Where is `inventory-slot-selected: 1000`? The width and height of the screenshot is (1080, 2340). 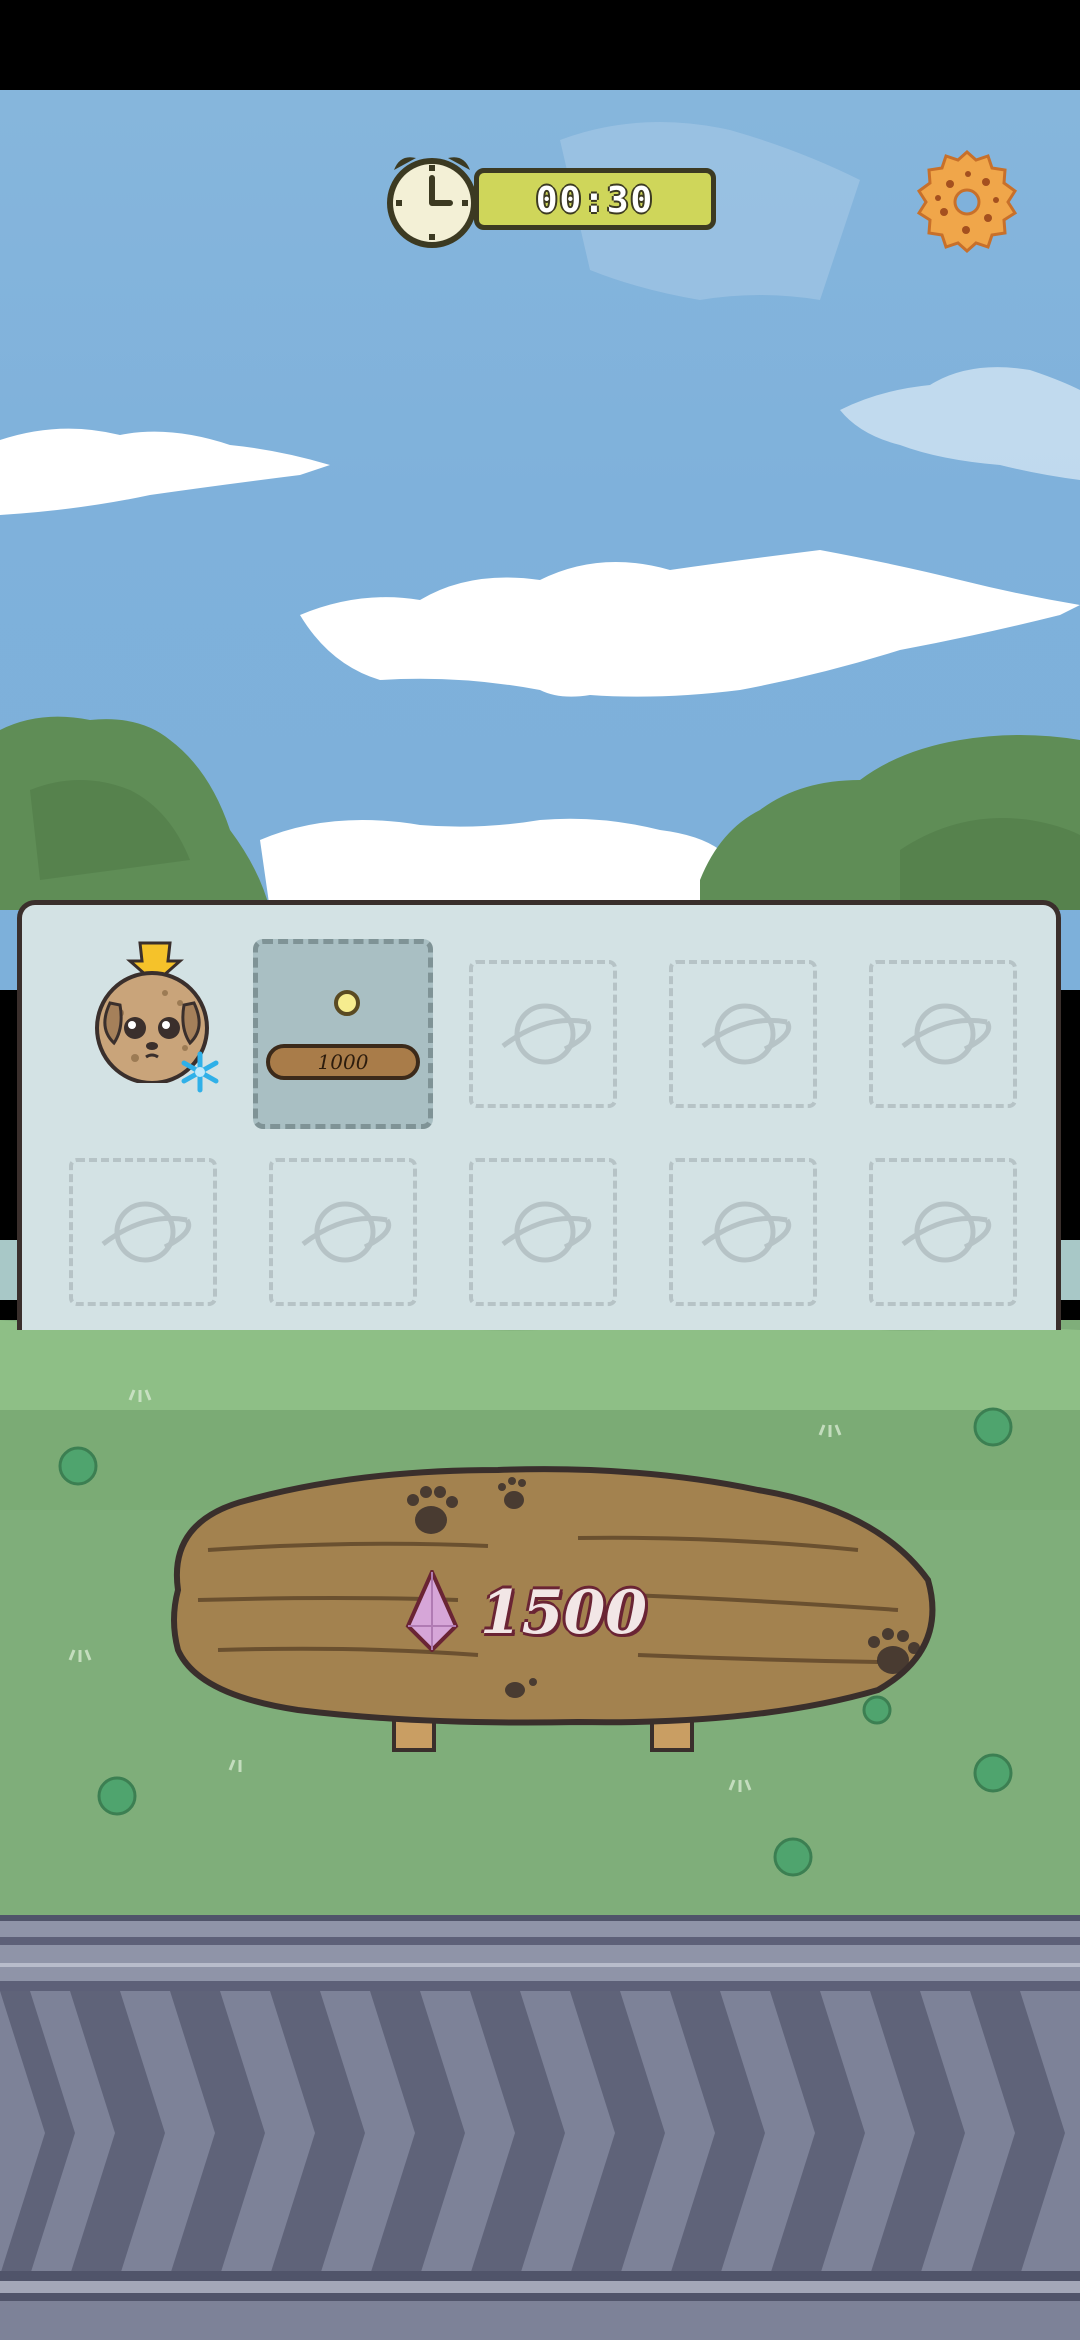
inventory-slot-selected: 1000 is located at coordinates (343, 1034).